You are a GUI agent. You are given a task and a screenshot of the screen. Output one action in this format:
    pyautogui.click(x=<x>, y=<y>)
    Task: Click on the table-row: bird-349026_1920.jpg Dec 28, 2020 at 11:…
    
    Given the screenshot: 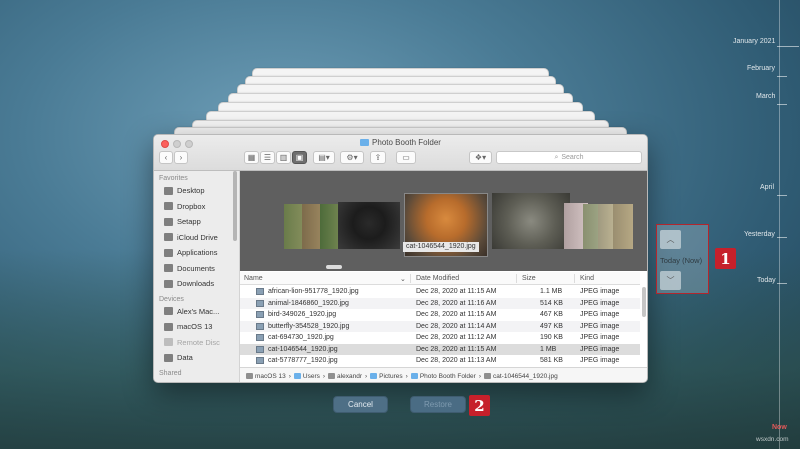 What is the action you would take?
    pyautogui.click(x=440, y=315)
    